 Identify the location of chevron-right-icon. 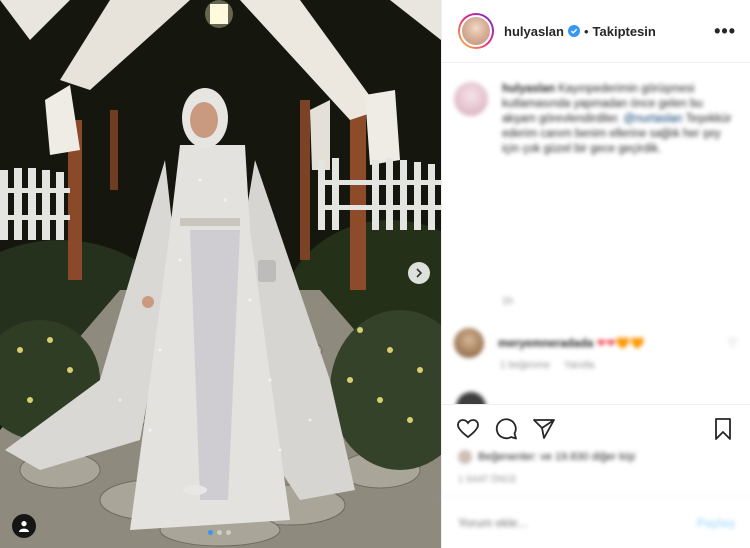
(419, 273).